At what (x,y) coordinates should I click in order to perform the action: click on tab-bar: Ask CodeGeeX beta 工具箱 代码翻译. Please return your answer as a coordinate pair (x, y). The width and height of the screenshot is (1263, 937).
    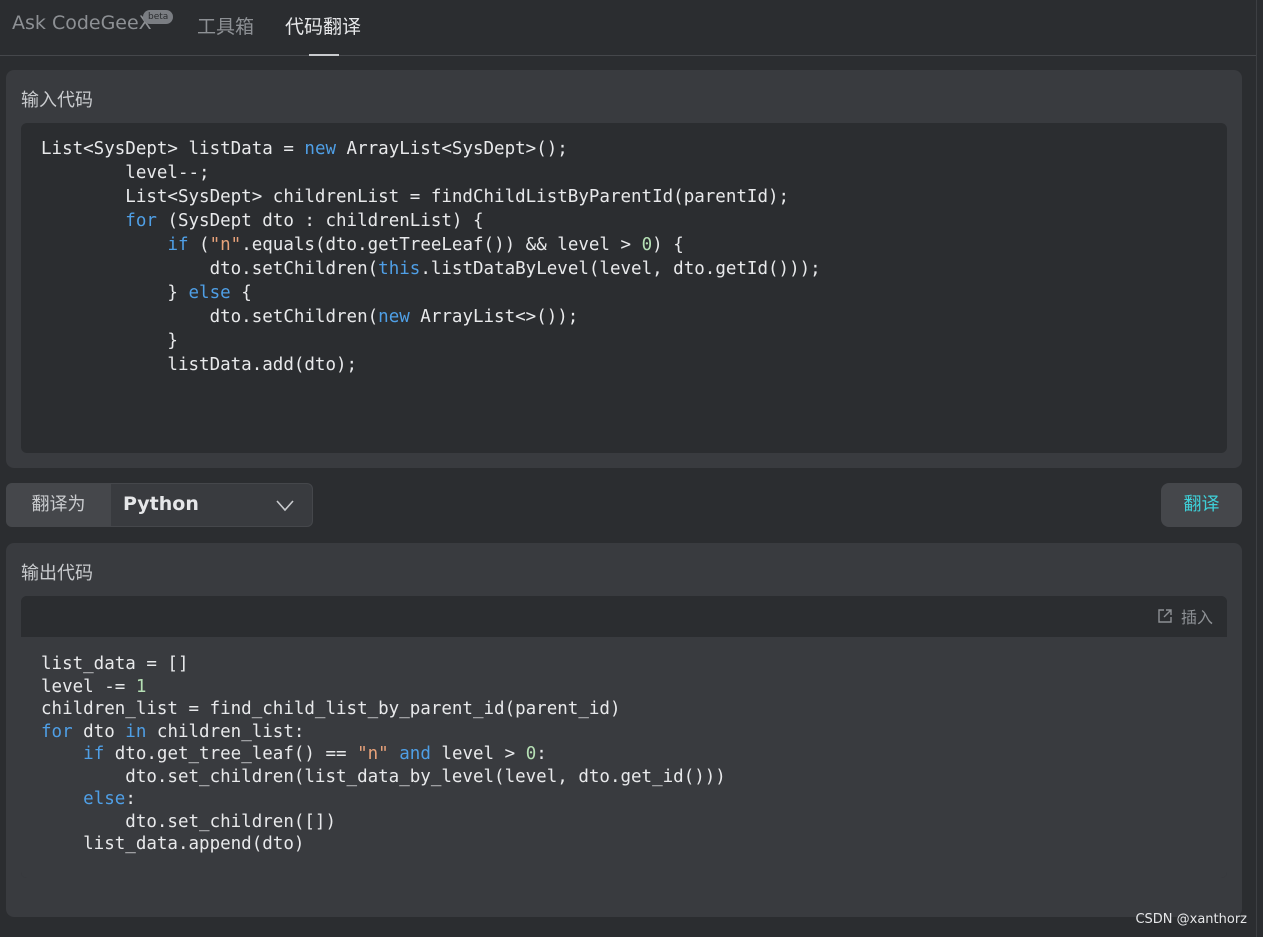
    Looking at the image, I should click on (628, 28).